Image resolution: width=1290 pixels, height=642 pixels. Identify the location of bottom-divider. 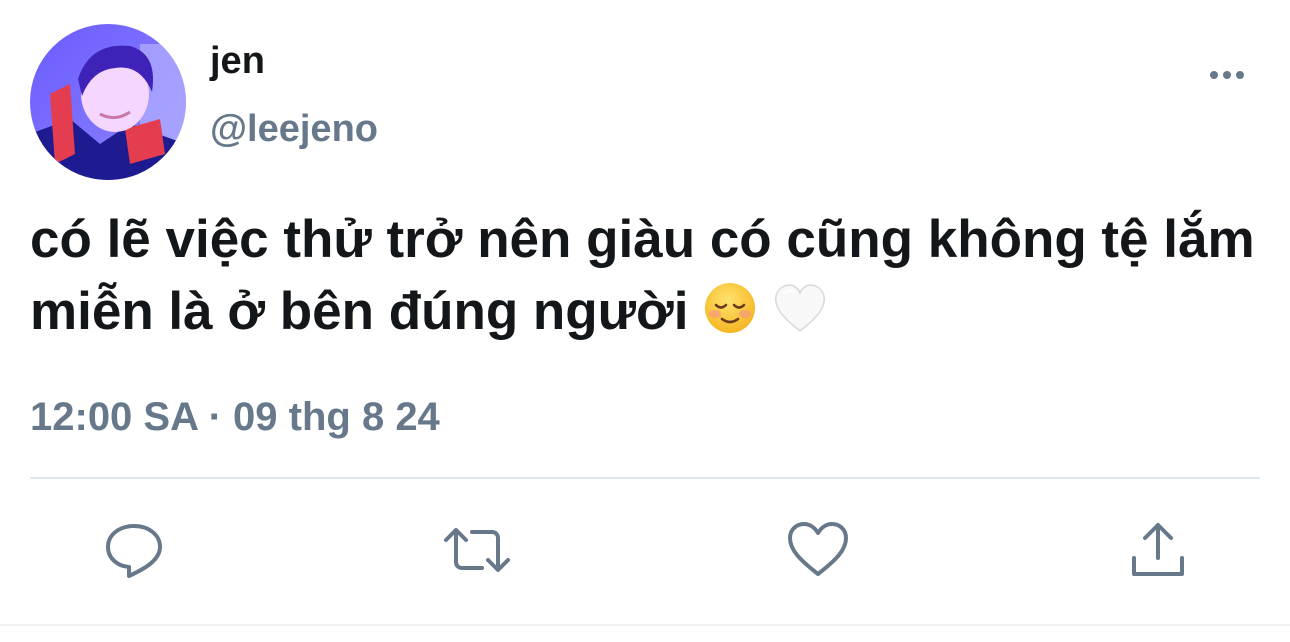
(645, 625).